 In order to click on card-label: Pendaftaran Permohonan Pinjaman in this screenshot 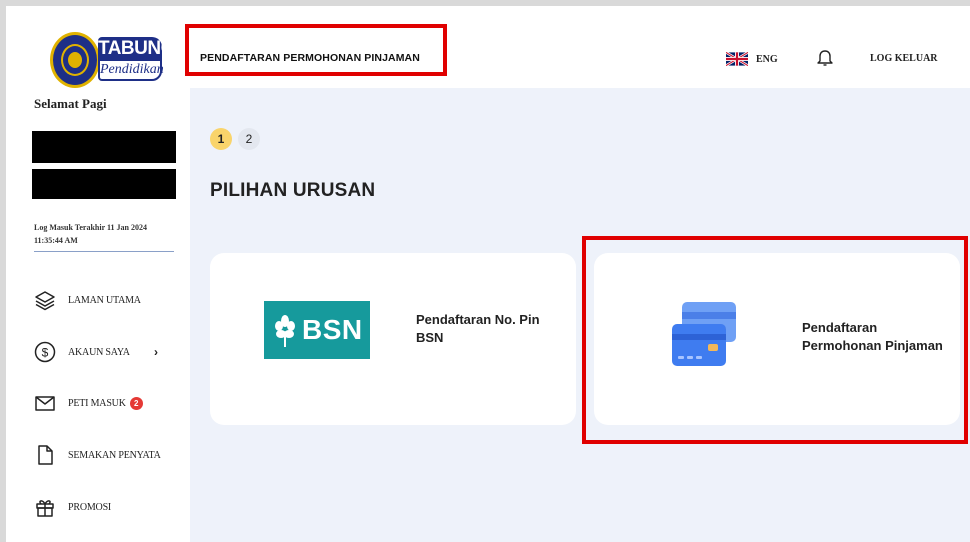, I will do `click(872, 336)`.